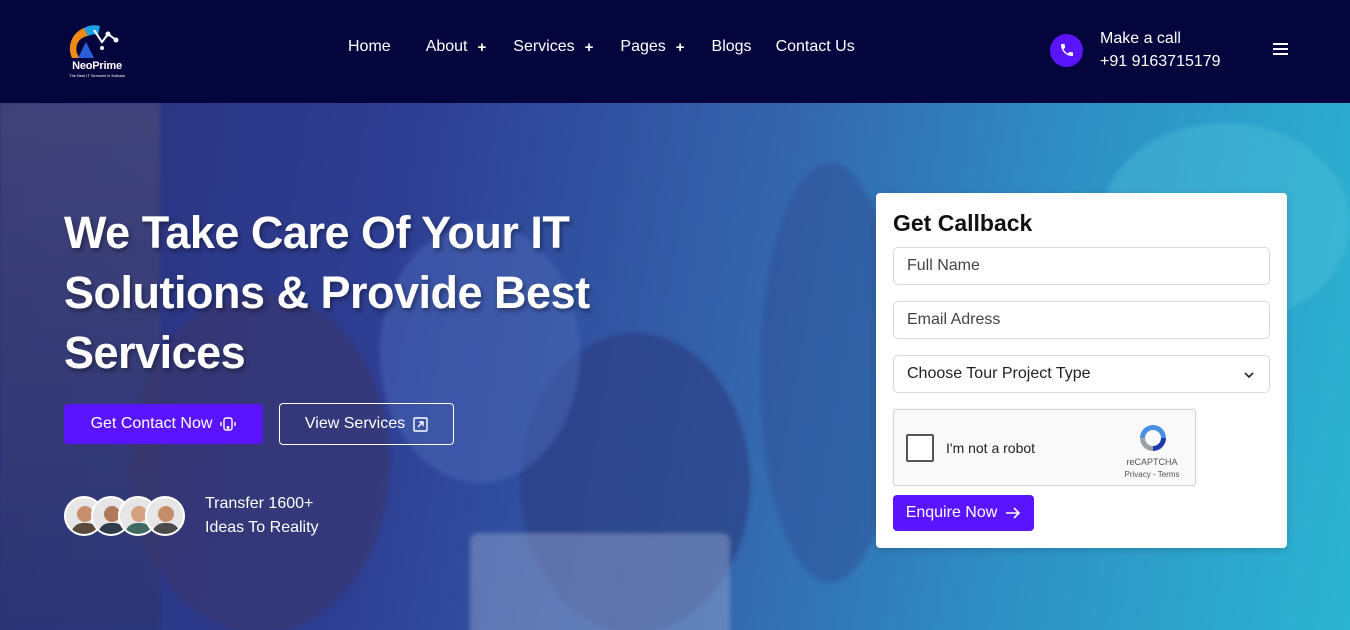  I want to click on get-contact-now-button: Get Contact Now, so click(163, 424).